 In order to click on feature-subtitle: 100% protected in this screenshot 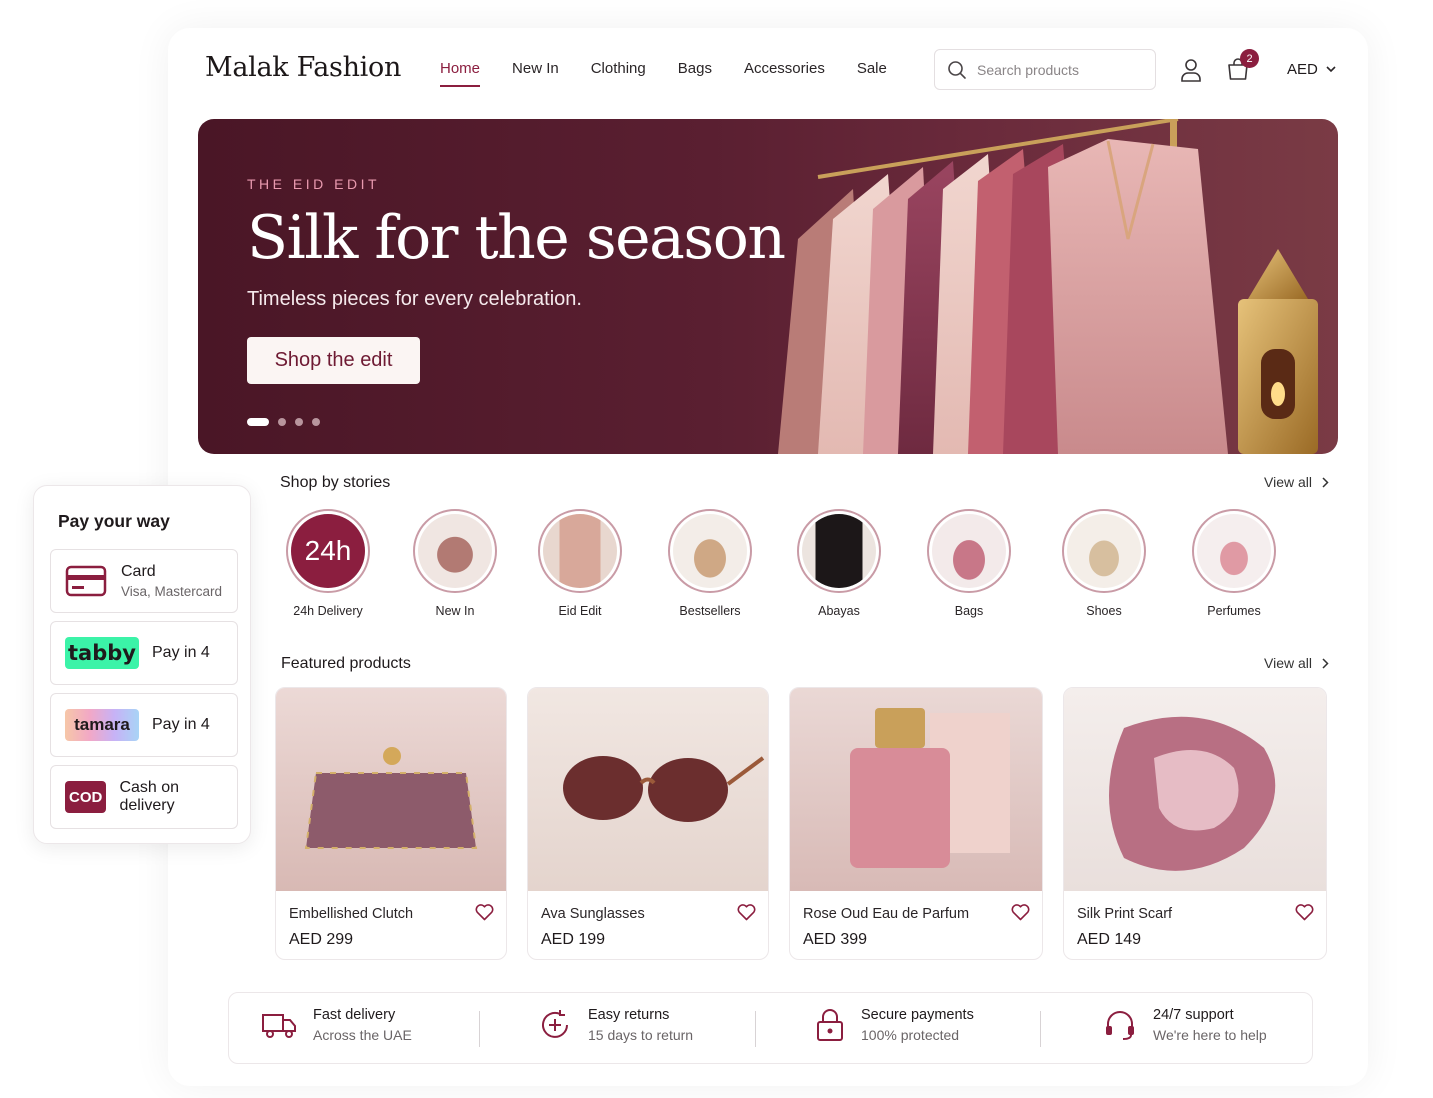, I will do `click(910, 1035)`.